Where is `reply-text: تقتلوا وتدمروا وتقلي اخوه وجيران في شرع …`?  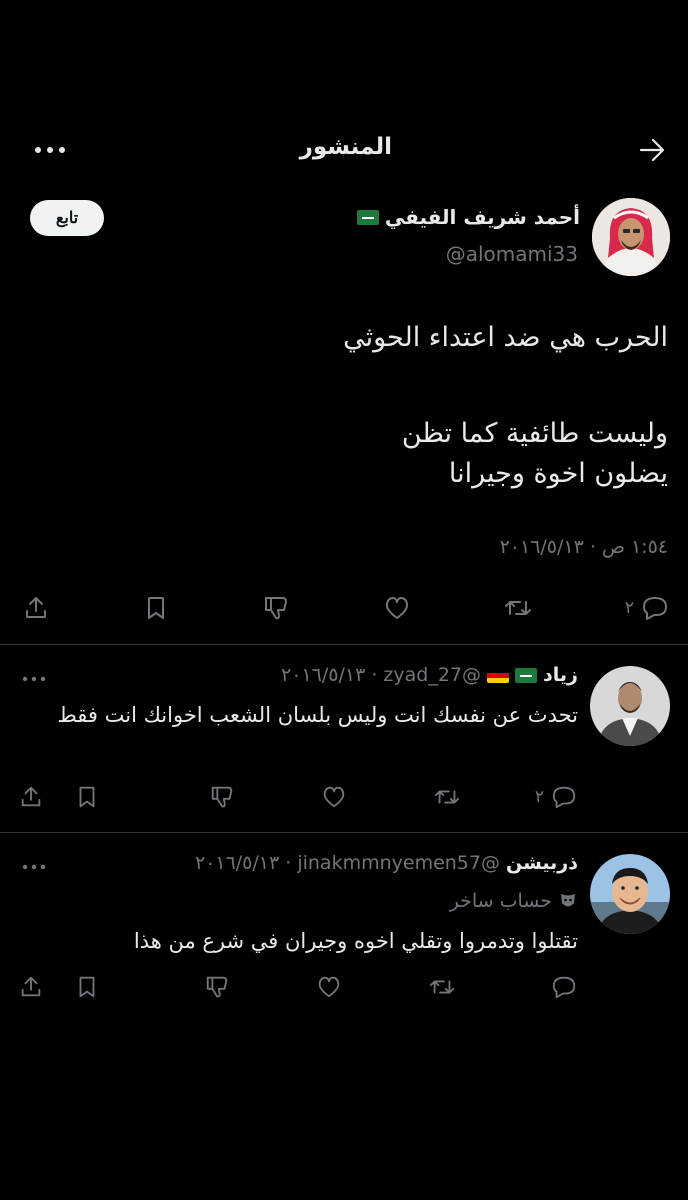
reply-text: تقتلوا وتدمروا وتقلي اخوه وجيران في شرع … is located at coordinates (355, 941).